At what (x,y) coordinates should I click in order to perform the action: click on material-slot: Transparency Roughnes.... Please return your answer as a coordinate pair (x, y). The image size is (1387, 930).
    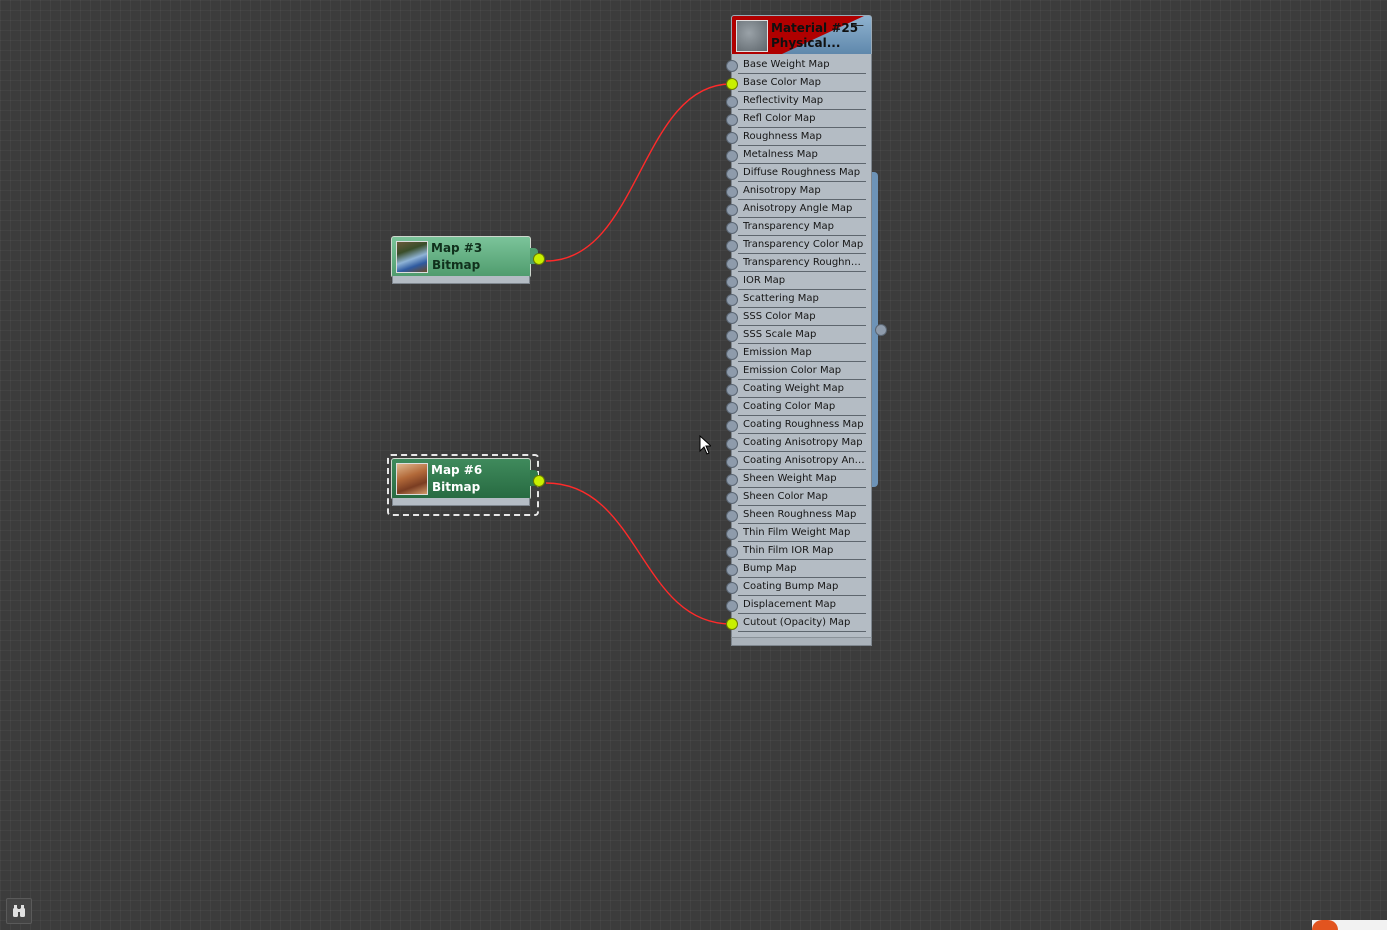
    Looking at the image, I should click on (798, 263).